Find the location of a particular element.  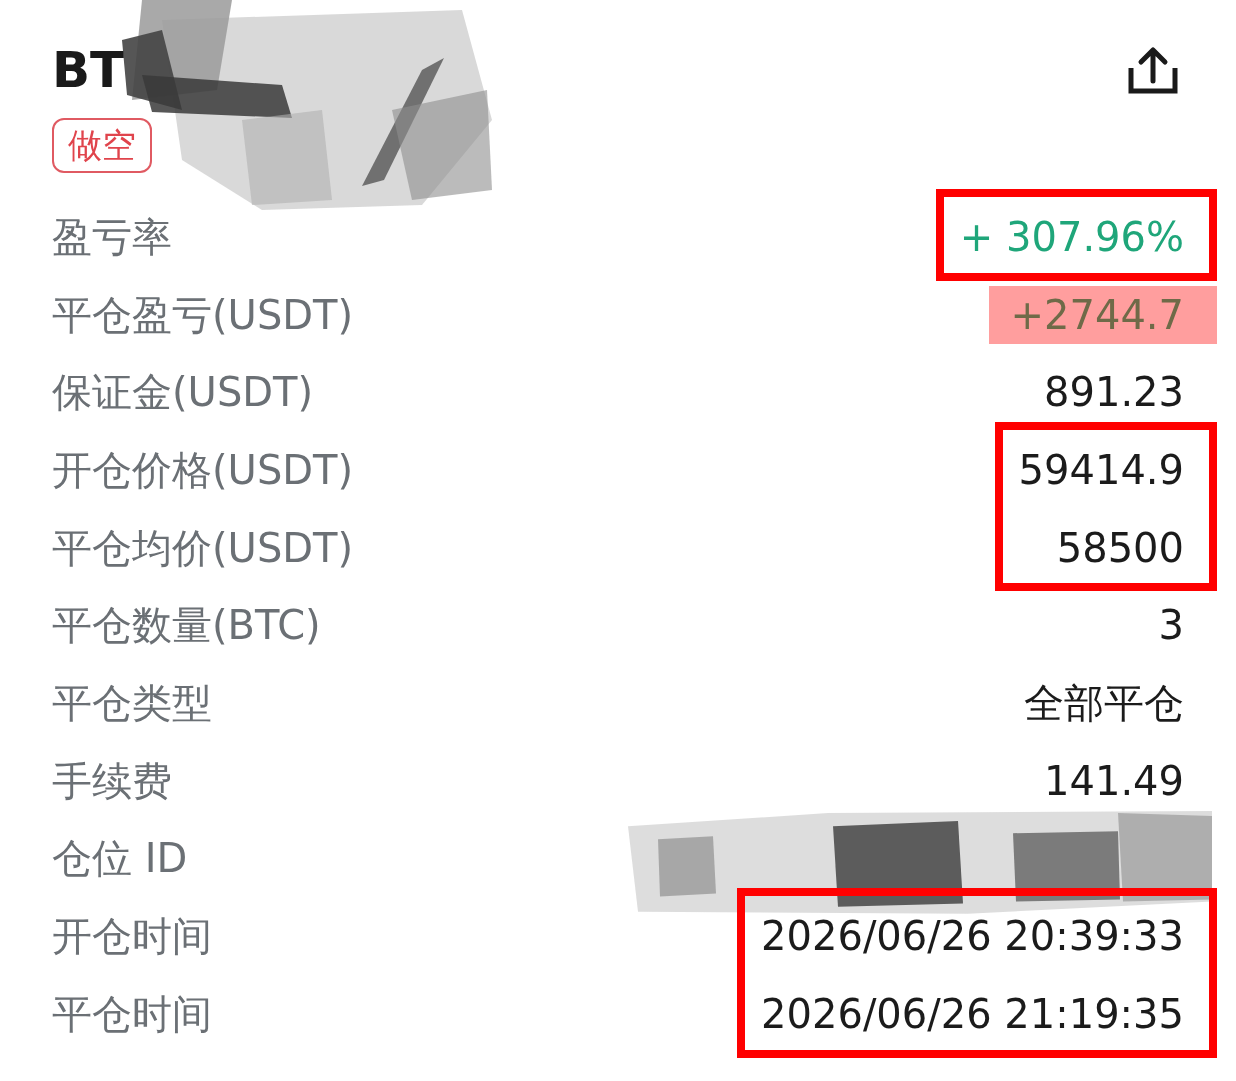

field-label: 平仓时间 is located at coordinates (132, 1014).